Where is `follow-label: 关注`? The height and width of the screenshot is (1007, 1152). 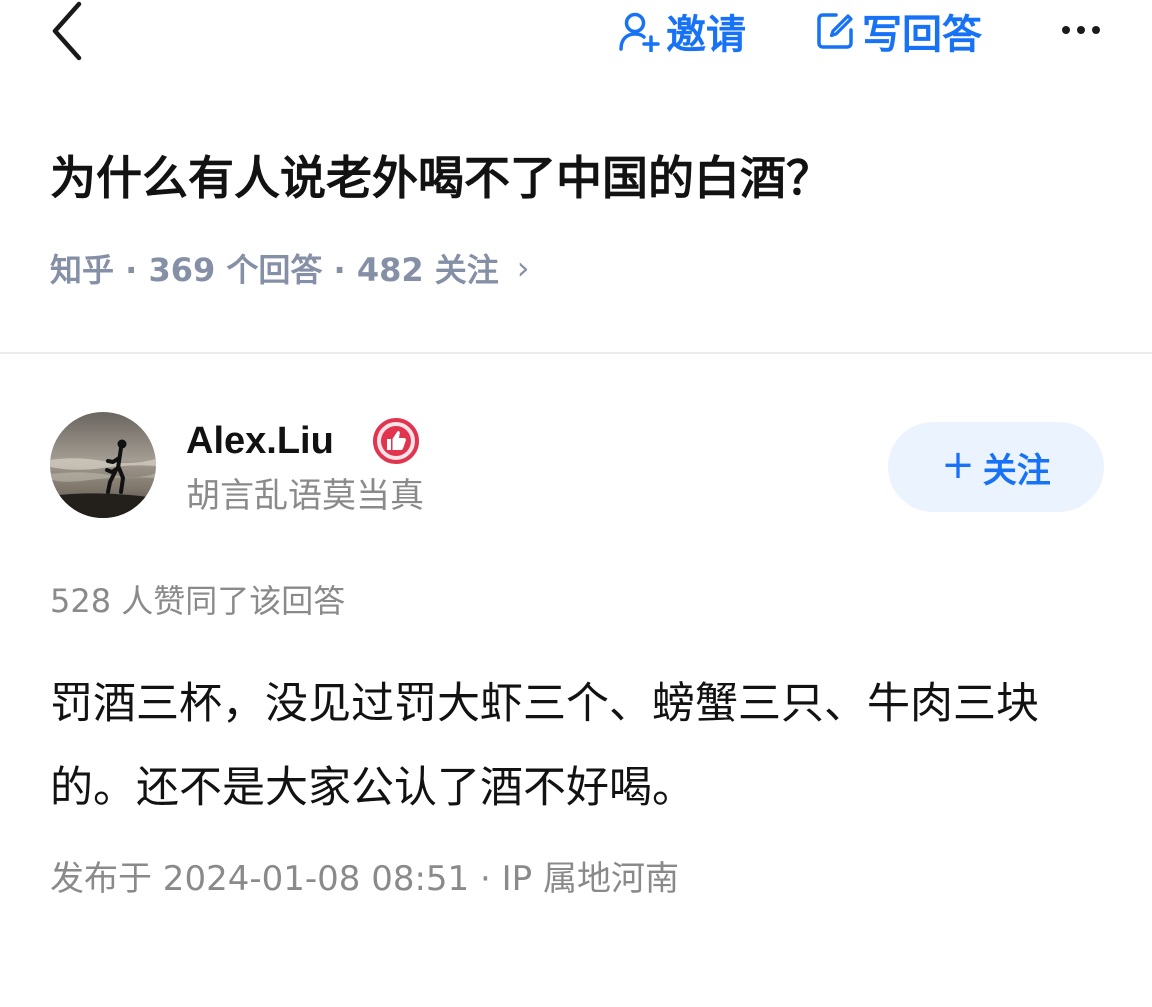
follow-label: 关注 is located at coordinates (1016, 470).